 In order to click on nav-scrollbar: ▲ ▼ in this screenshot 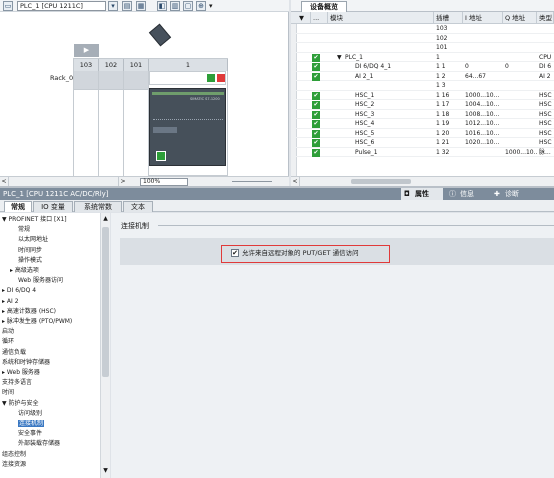, I will do `click(105, 345)`.